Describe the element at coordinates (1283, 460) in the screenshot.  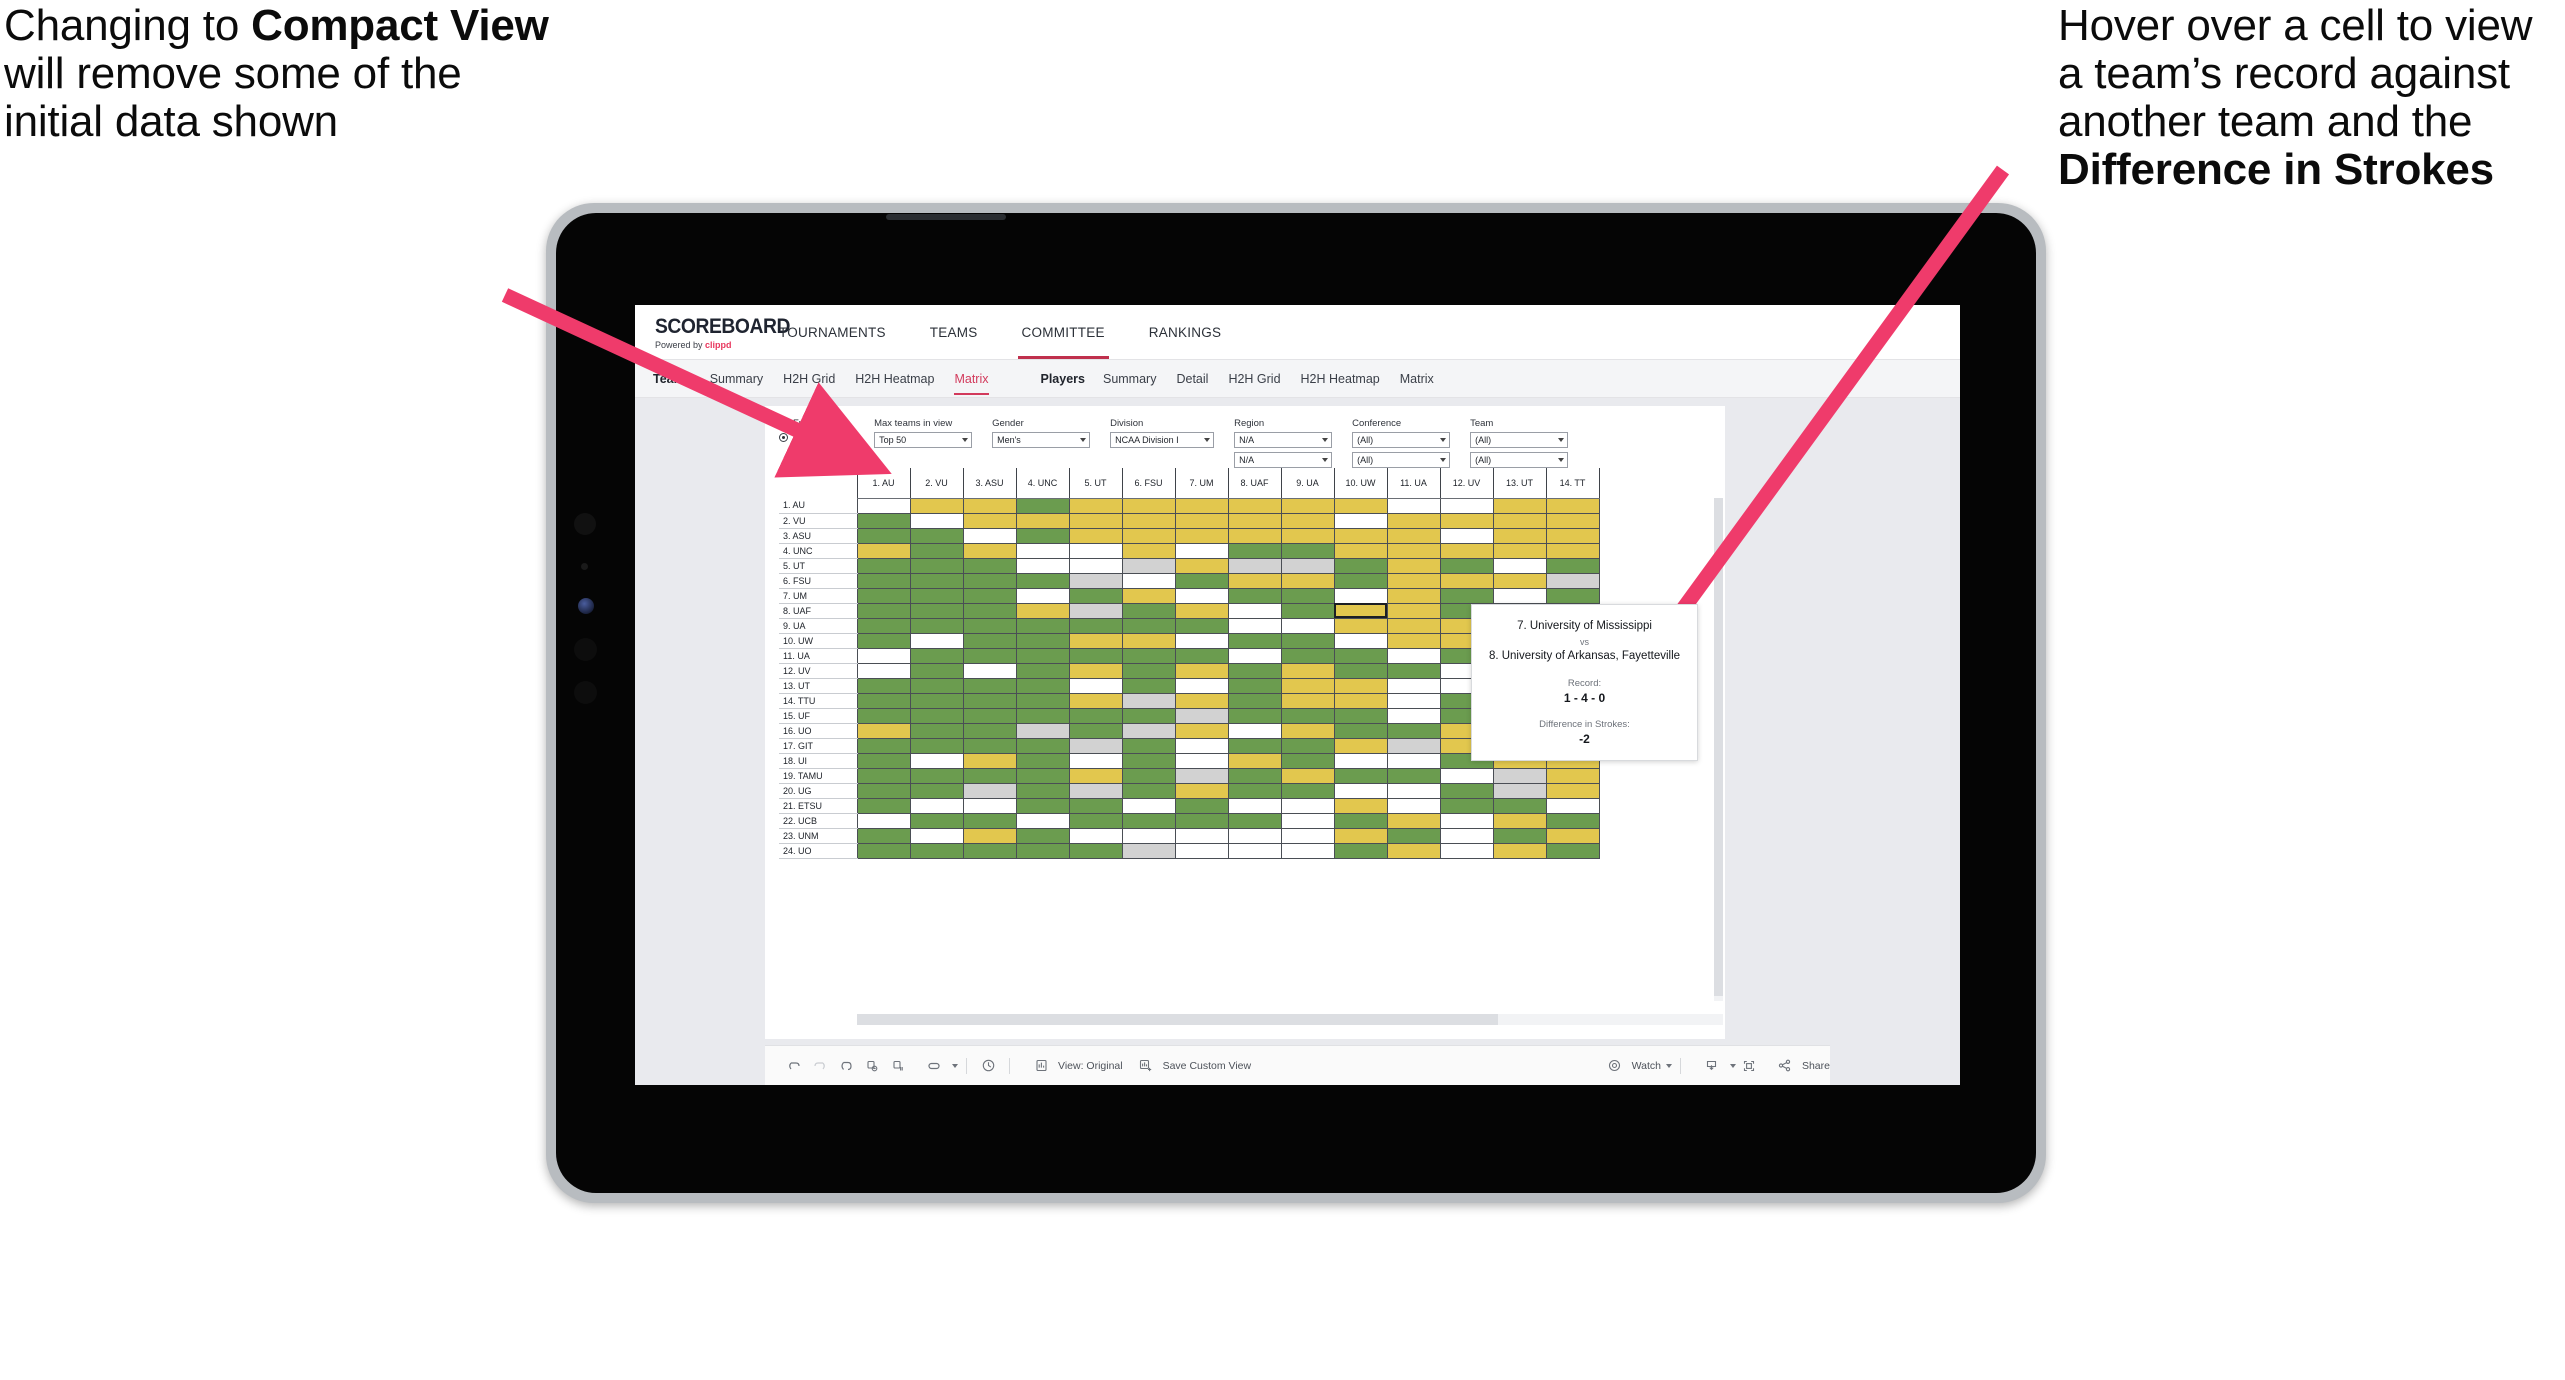
I see `filter-region-select-2: N/A` at that location.